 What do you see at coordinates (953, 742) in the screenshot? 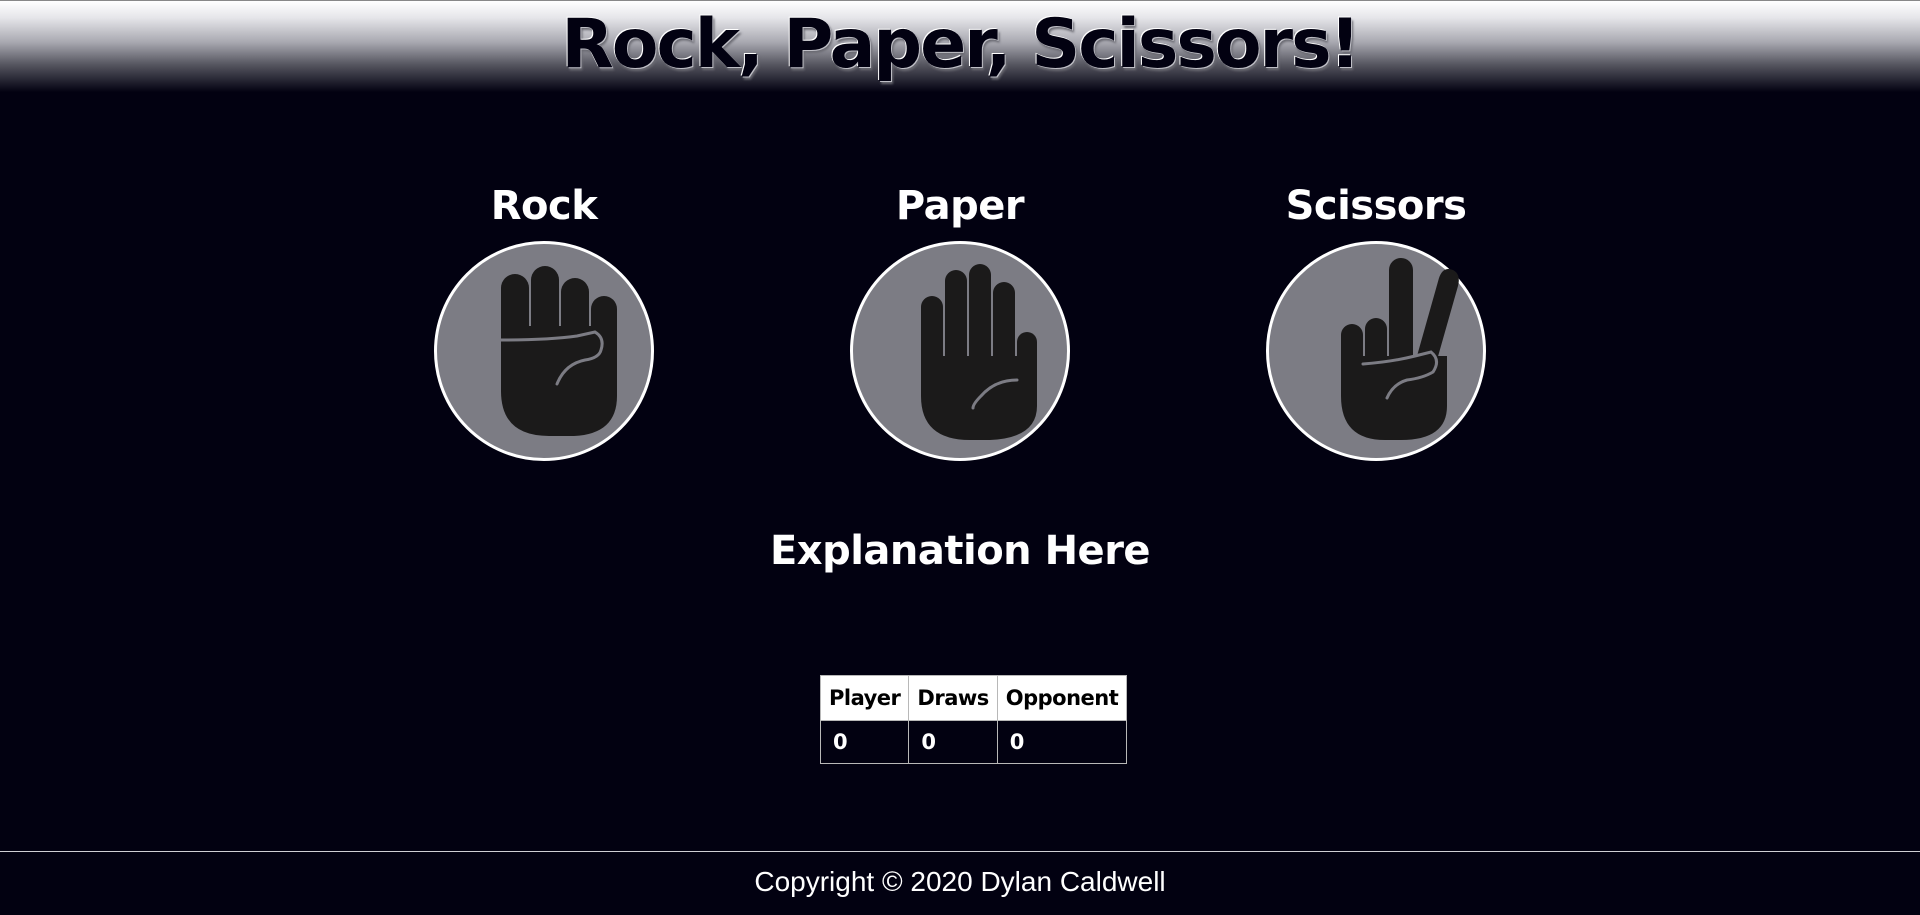
I see `draws-score: 0` at bounding box center [953, 742].